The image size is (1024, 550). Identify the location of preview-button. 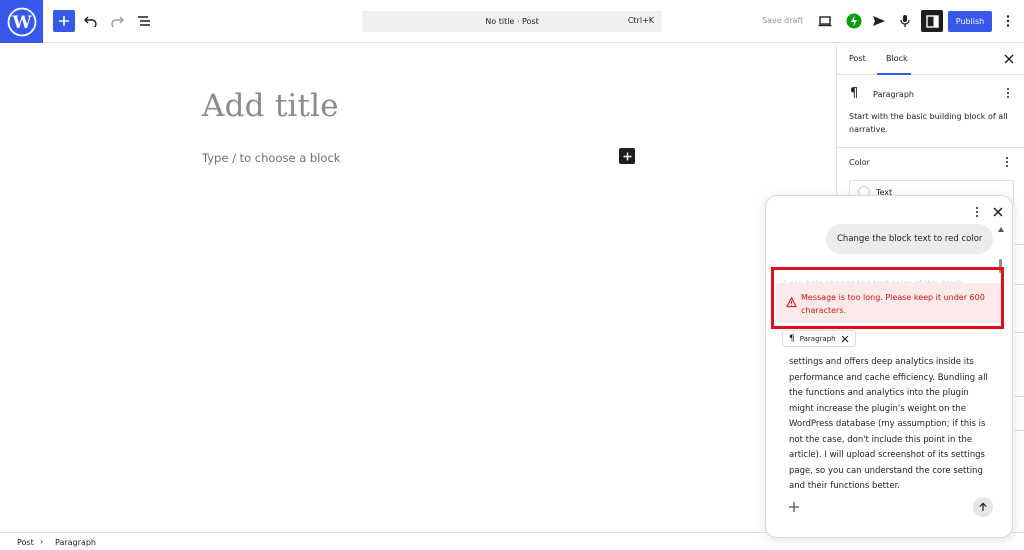
(825, 21).